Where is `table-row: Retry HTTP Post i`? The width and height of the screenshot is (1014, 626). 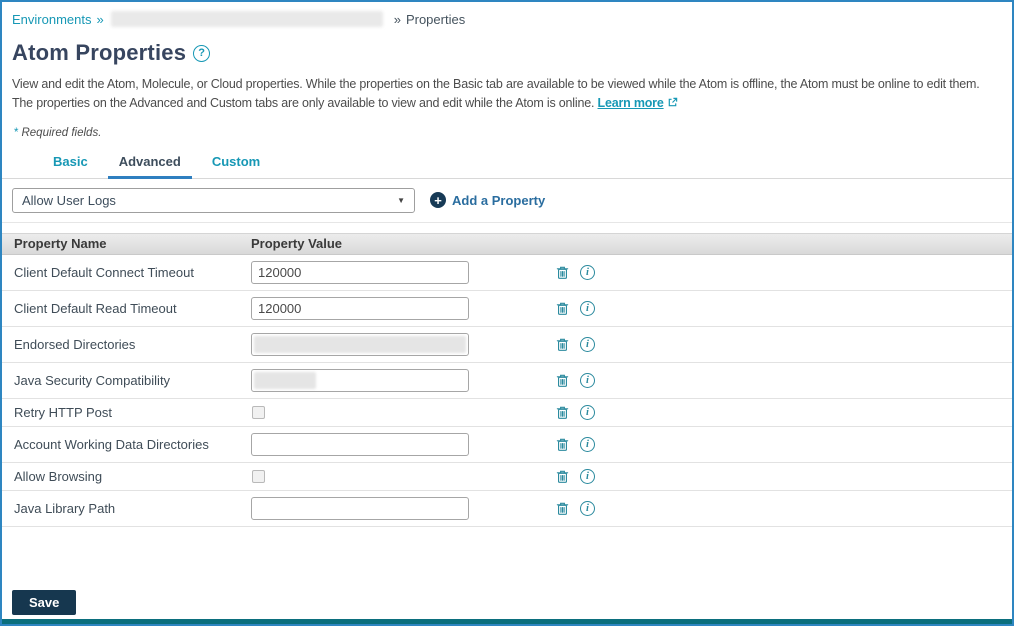 table-row: Retry HTTP Post i is located at coordinates (507, 413).